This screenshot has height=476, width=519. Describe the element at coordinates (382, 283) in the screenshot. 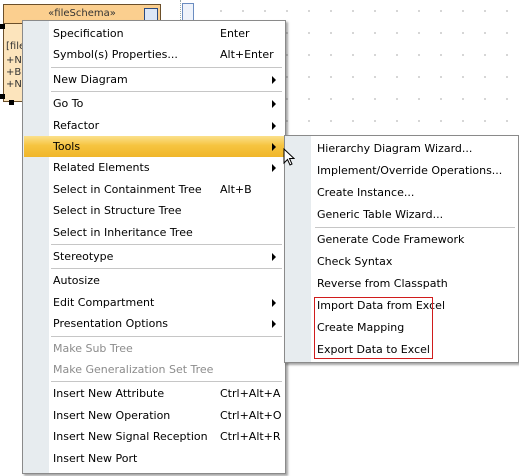

I see `submenu-item-label: Reverse from Classpath` at that location.